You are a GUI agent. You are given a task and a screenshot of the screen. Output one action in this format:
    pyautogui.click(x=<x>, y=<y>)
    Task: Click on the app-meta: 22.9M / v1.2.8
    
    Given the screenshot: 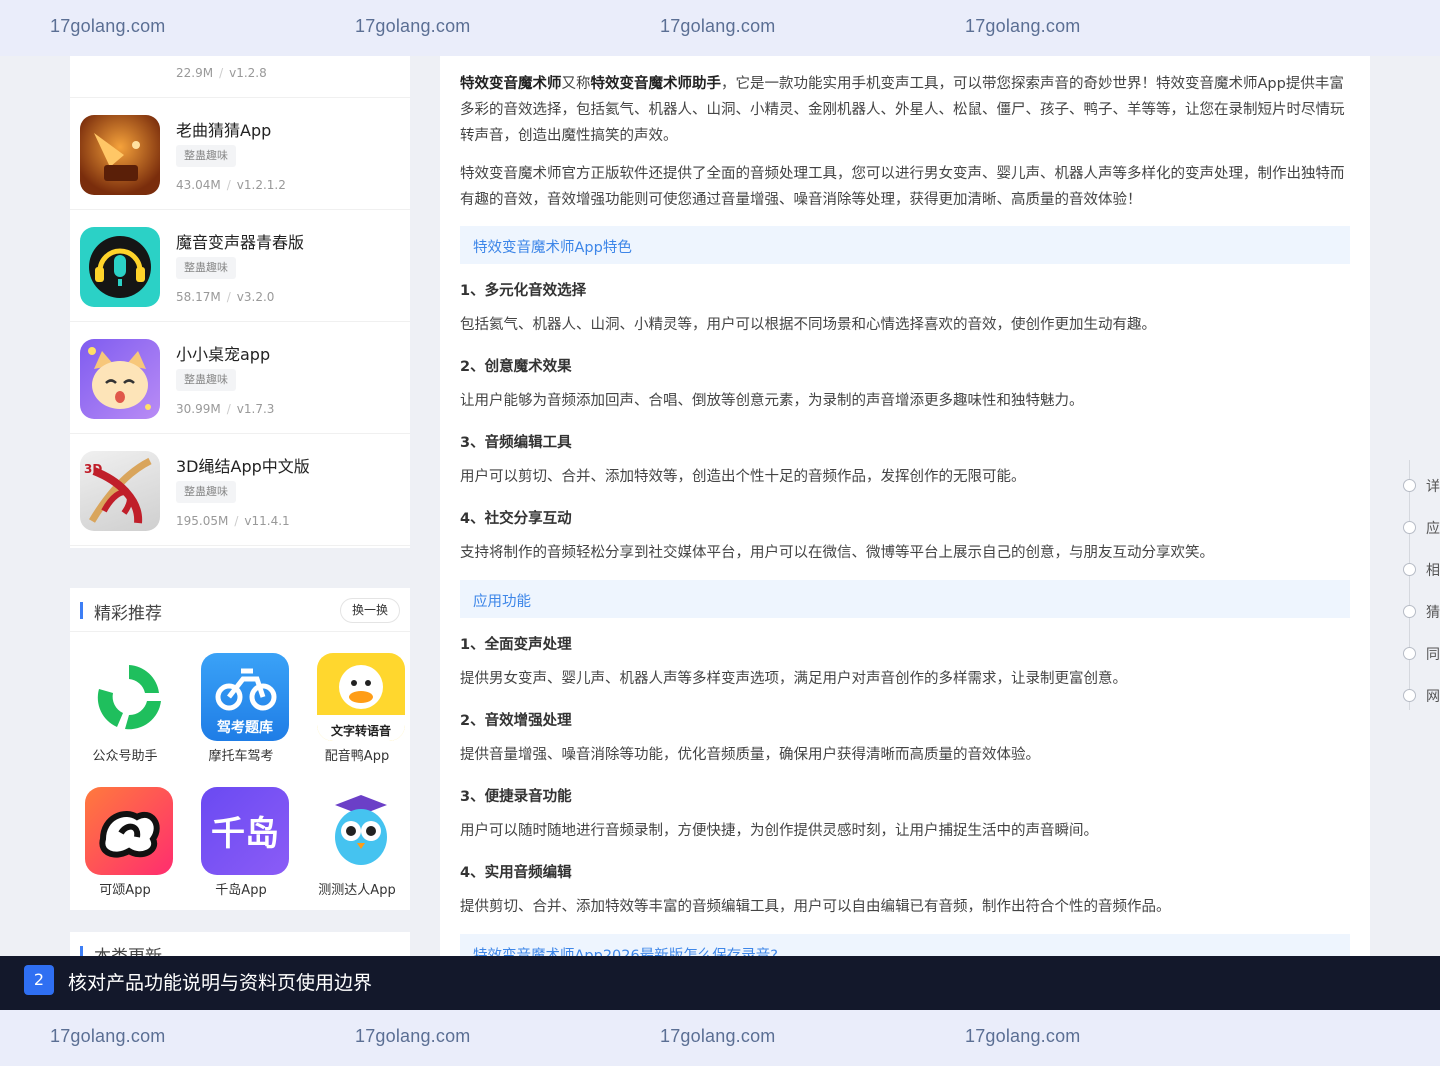 What is the action you would take?
    pyautogui.click(x=221, y=73)
    